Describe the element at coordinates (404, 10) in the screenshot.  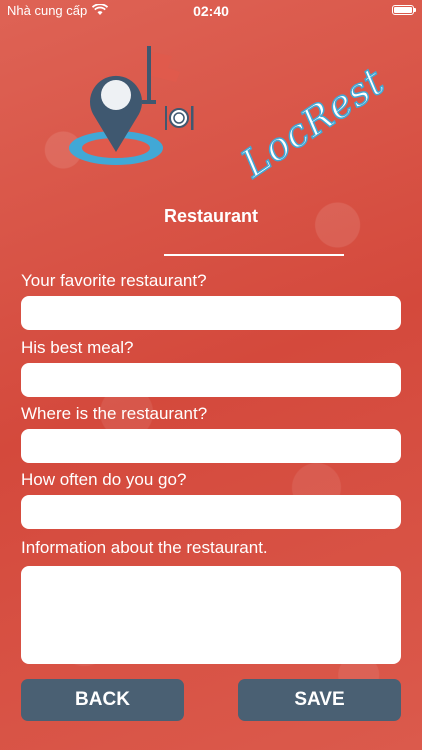
I see `battery-icon` at that location.